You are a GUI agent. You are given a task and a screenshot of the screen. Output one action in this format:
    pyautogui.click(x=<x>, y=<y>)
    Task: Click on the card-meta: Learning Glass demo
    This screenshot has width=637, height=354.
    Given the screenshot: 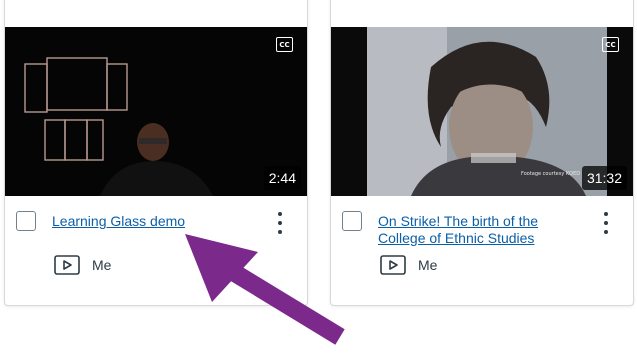 What is the action you would take?
    pyautogui.click(x=156, y=226)
    